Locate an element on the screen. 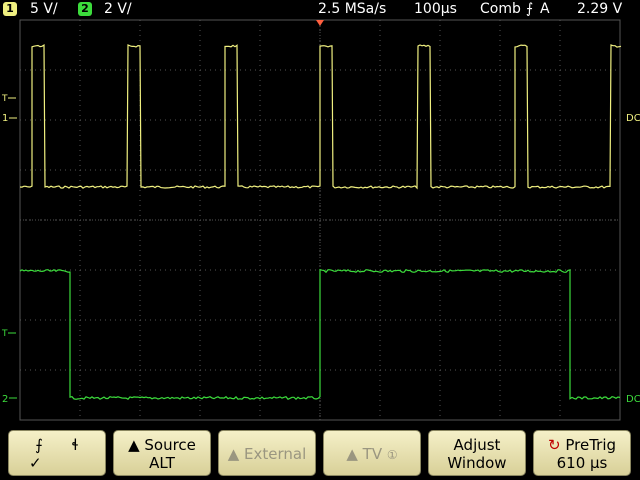 The image size is (640, 480). ch1-trigger-level-marker: T is located at coordinates (8, 99).